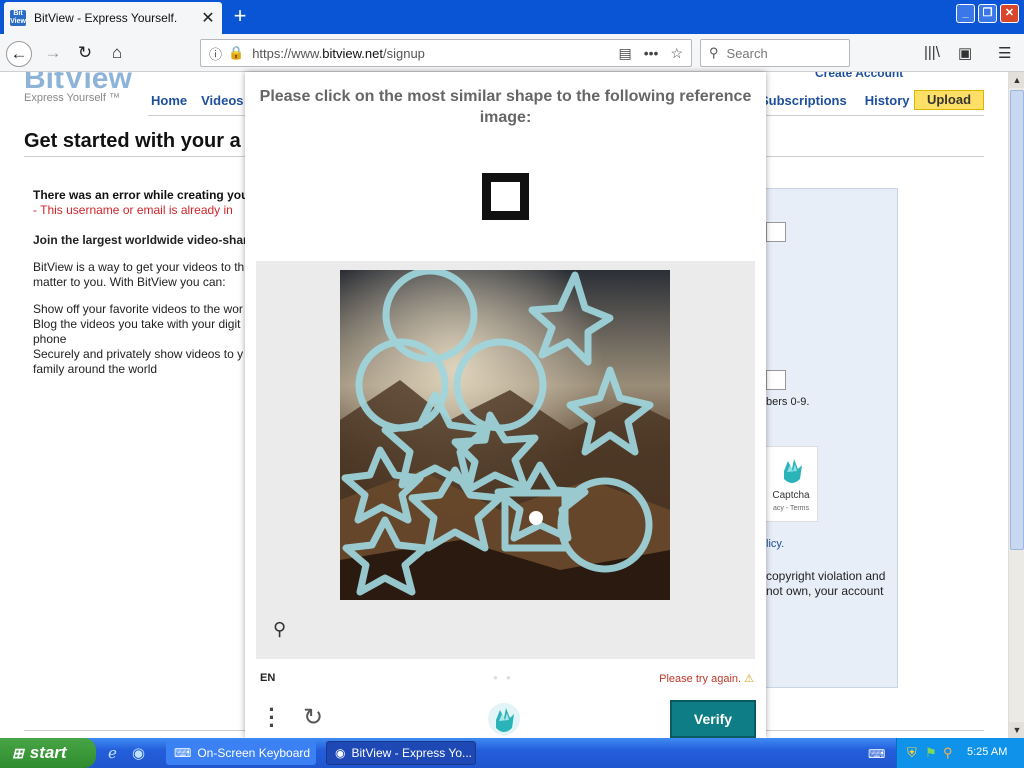  What do you see at coordinates (222, 100) in the screenshot?
I see `nav-videos-link: Videos` at bounding box center [222, 100].